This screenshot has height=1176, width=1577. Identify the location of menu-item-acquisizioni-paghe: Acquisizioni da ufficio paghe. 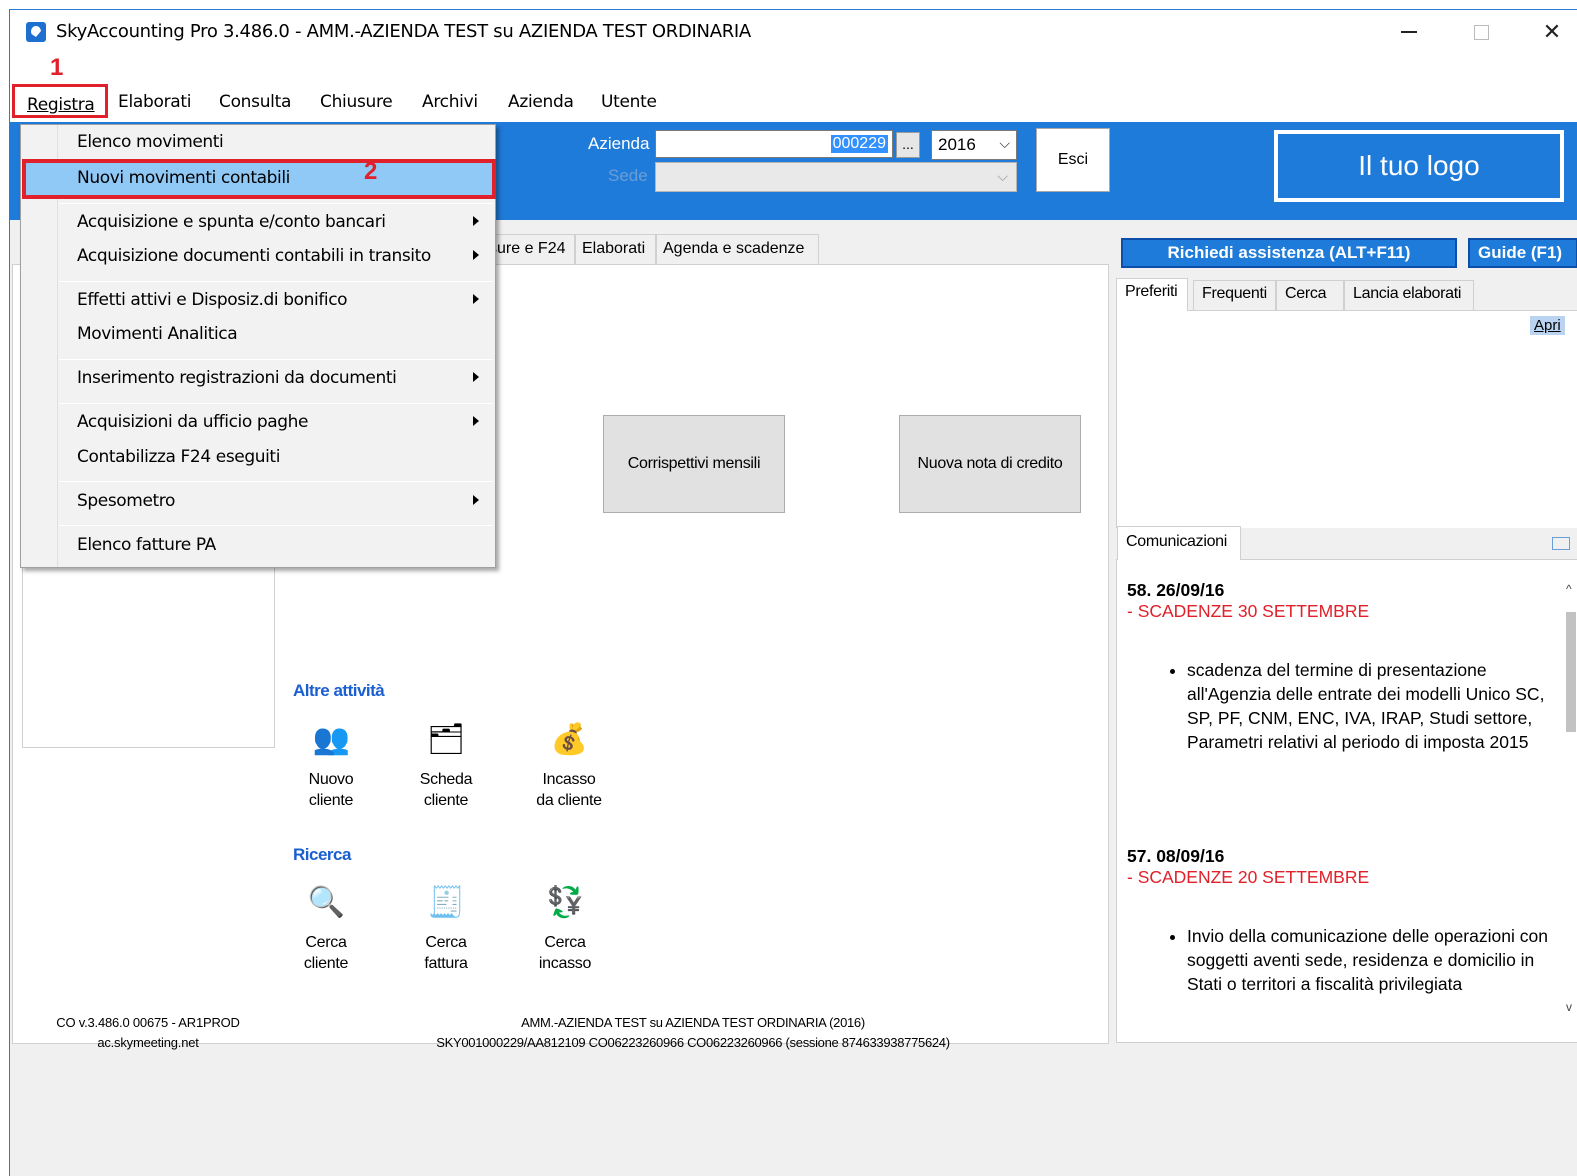
(258, 423).